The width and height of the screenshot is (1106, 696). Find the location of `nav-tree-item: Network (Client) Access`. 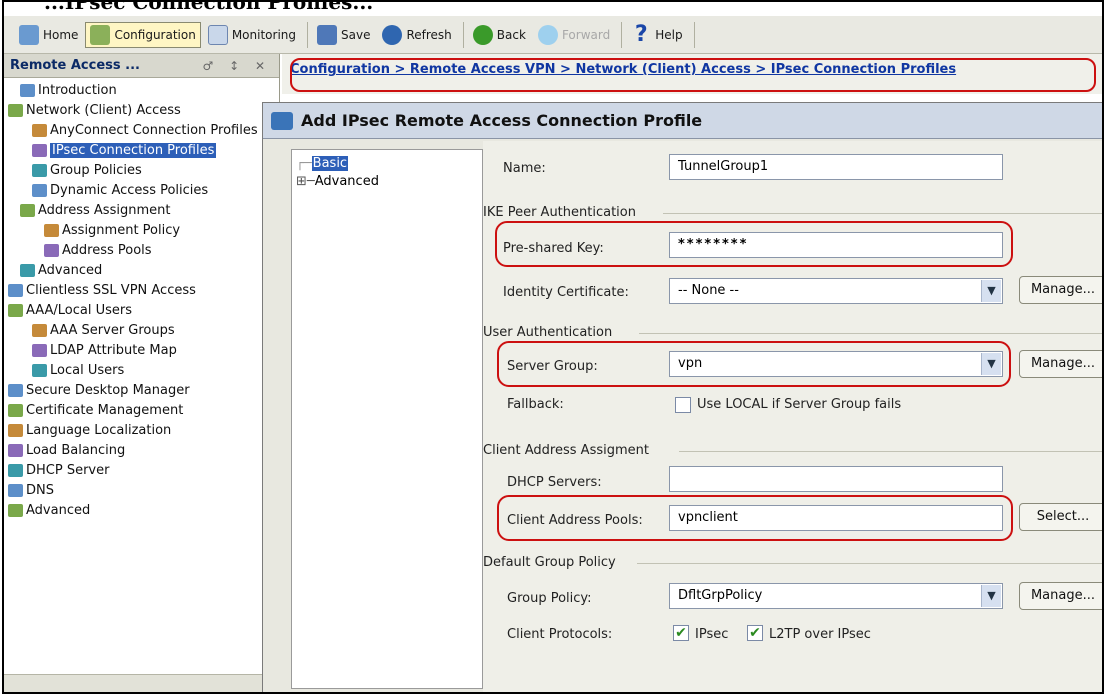

nav-tree-item: Network (Client) Access is located at coordinates (141, 110).